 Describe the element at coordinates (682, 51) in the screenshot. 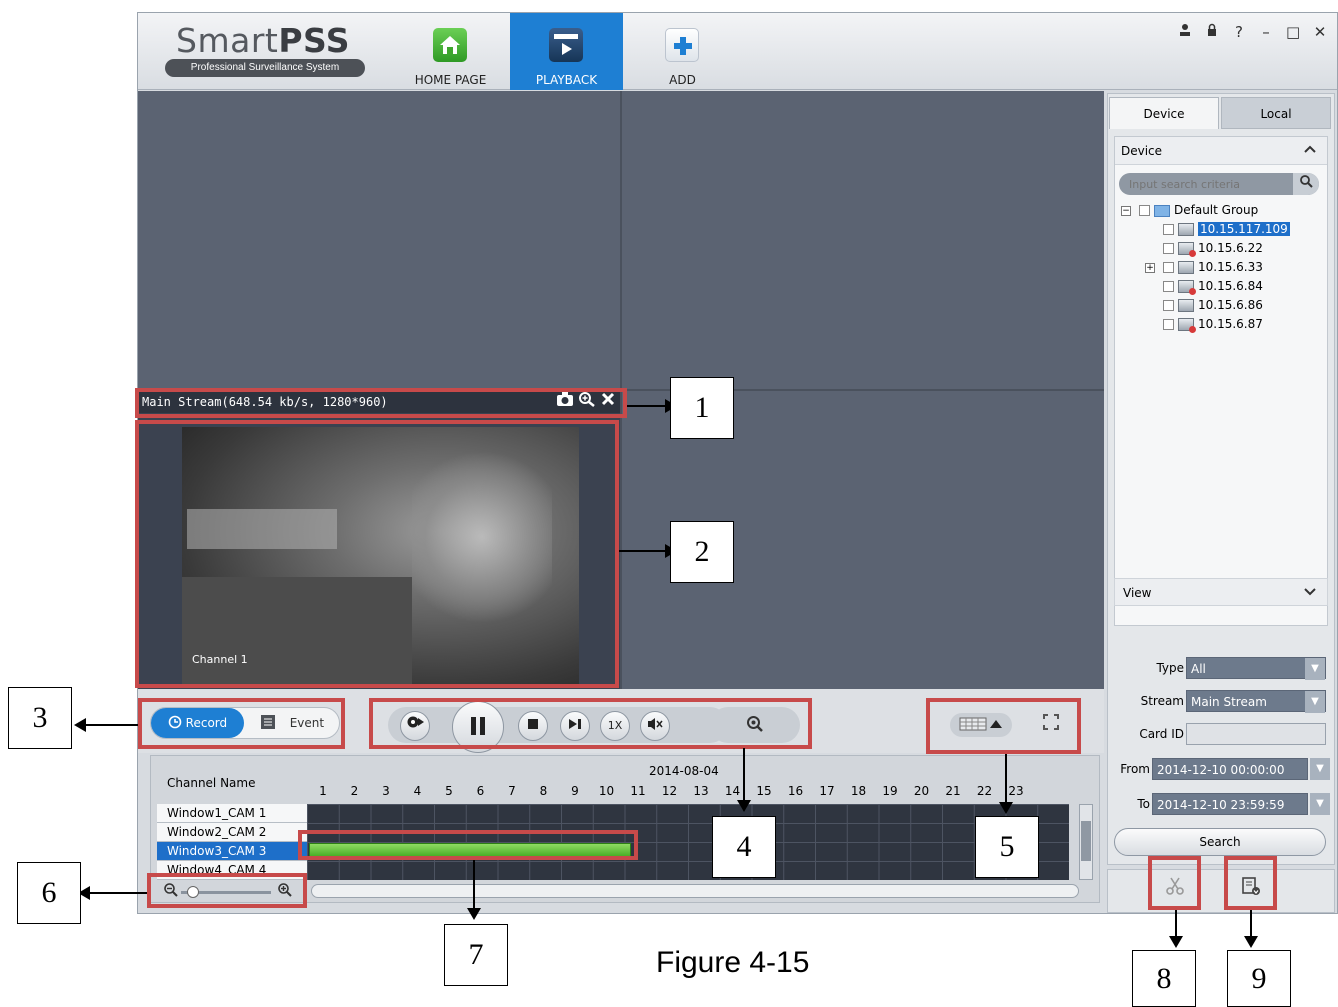

I see `nav-add: ADD` at that location.